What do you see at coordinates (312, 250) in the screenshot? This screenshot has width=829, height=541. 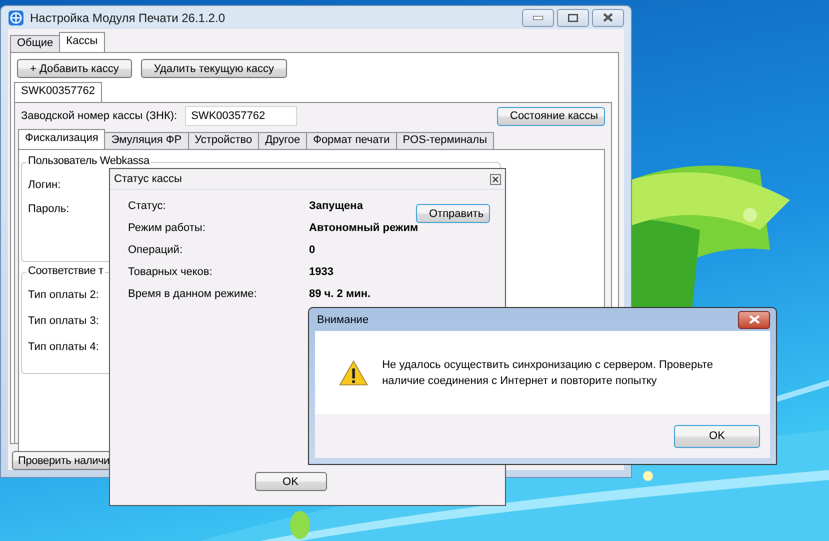 I see `status-value: 0` at bounding box center [312, 250].